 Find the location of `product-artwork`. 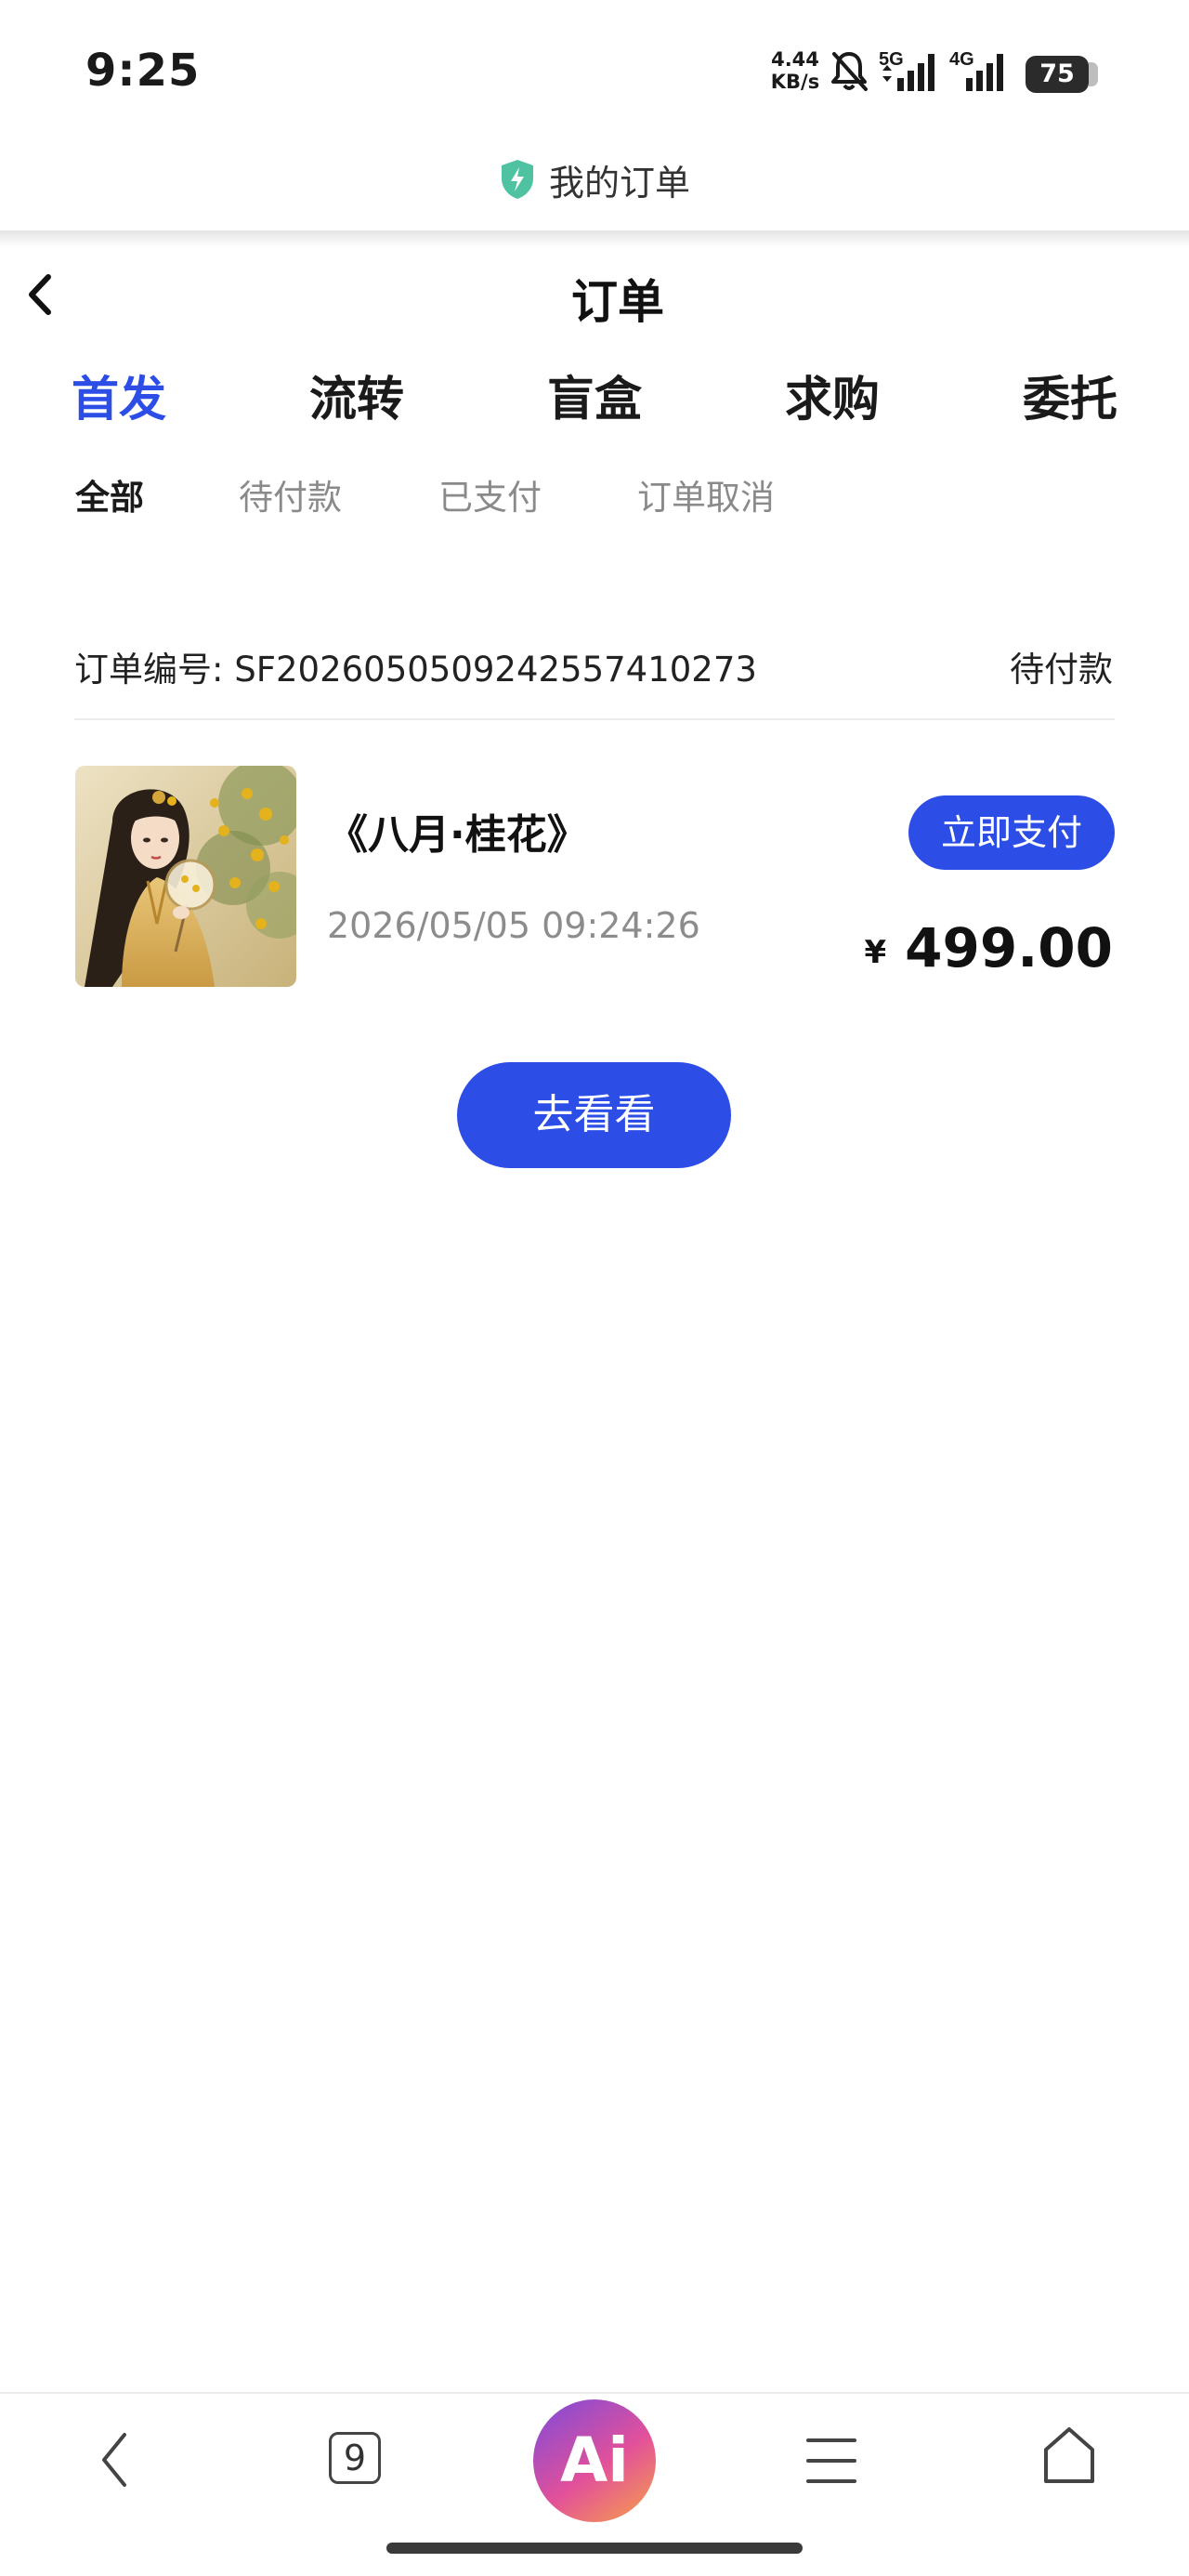

product-artwork is located at coordinates (186, 876).